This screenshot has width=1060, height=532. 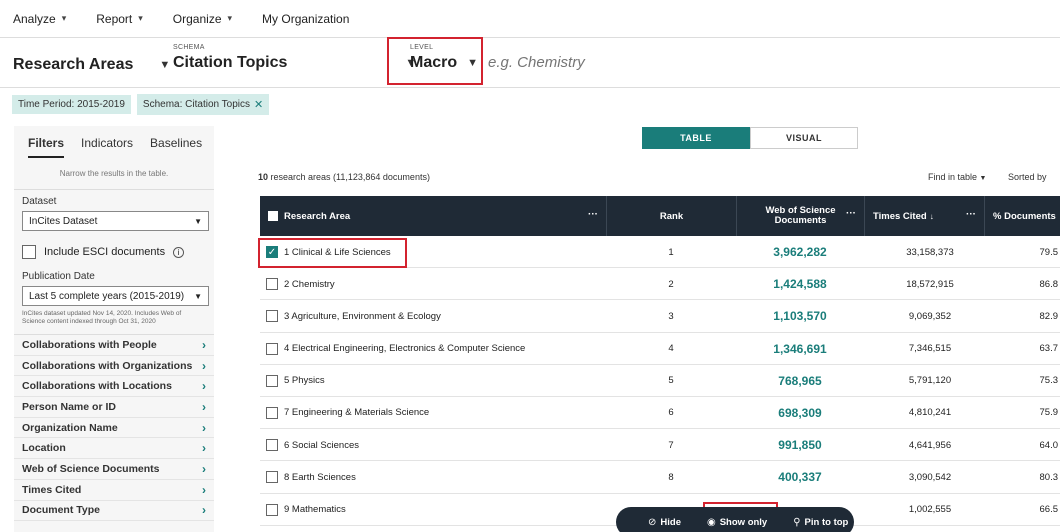 I want to click on times-cited-cell: 33,158,373, so click(x=930, y=252).